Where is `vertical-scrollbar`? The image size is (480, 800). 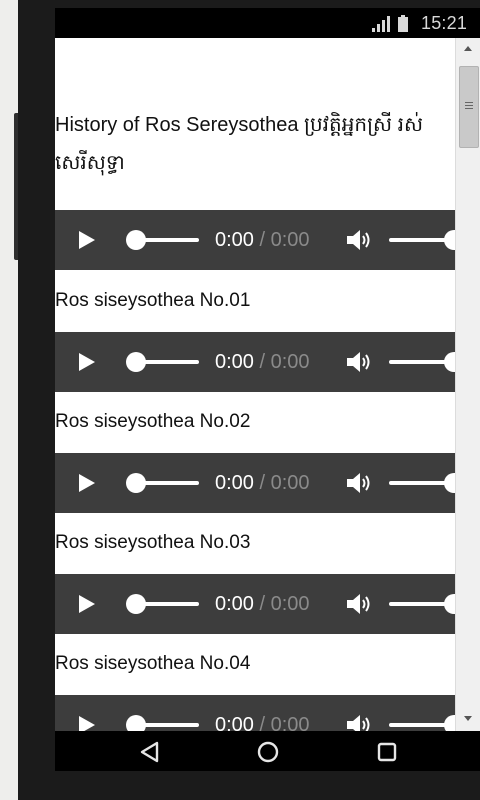
vertical-scrollbar is located at coordinates (467, 384).